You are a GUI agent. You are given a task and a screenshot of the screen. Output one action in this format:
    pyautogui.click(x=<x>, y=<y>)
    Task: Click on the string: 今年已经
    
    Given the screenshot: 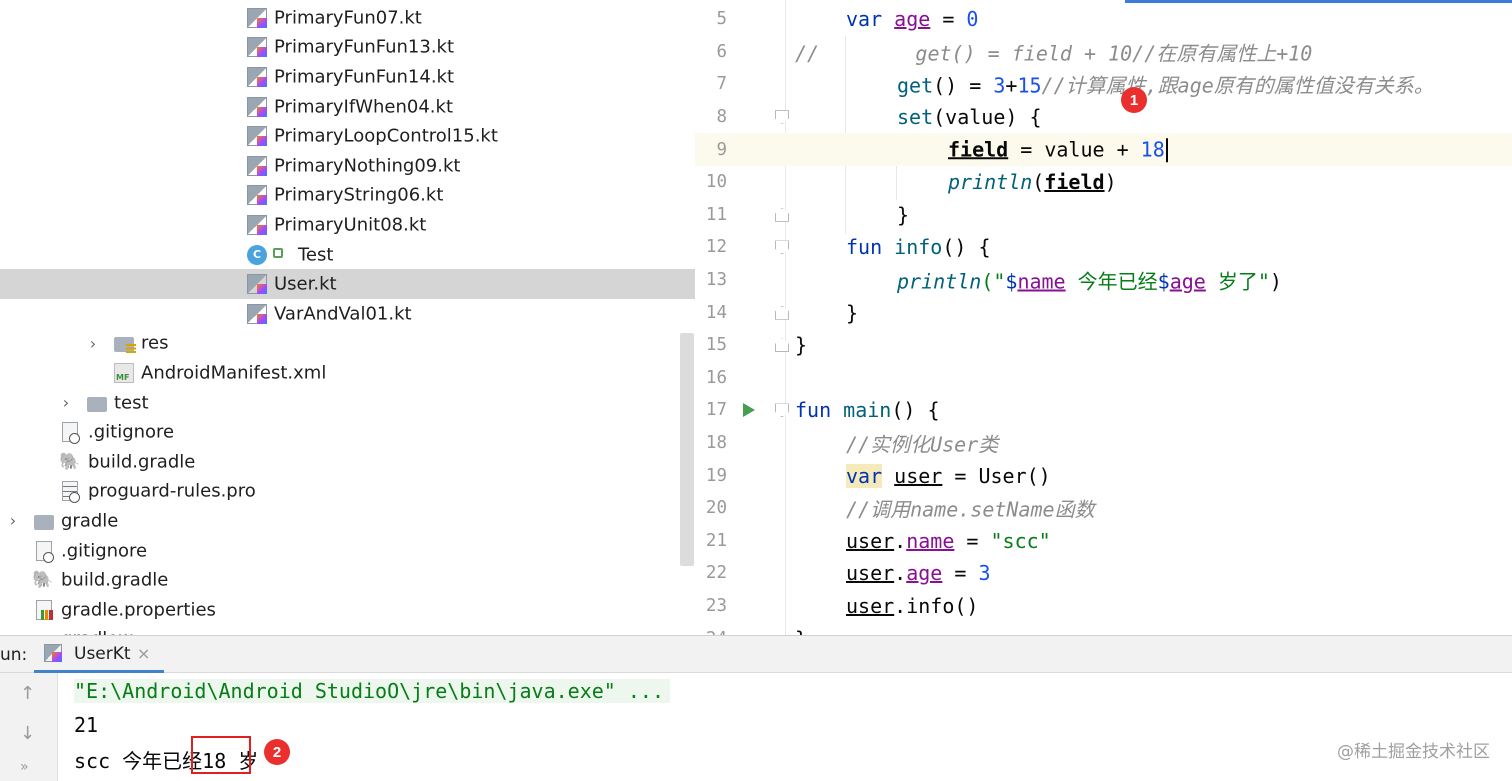 What is the action you would take?
    pyautogui.click(x=1111, y=281)
    